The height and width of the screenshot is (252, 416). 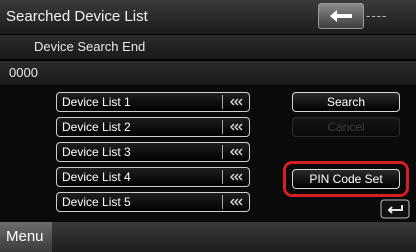 What do you see at coordinates (96, 202) in the screenshot?
I see `device-list-item-label: Device List 5` at bounding box center [96, 202].